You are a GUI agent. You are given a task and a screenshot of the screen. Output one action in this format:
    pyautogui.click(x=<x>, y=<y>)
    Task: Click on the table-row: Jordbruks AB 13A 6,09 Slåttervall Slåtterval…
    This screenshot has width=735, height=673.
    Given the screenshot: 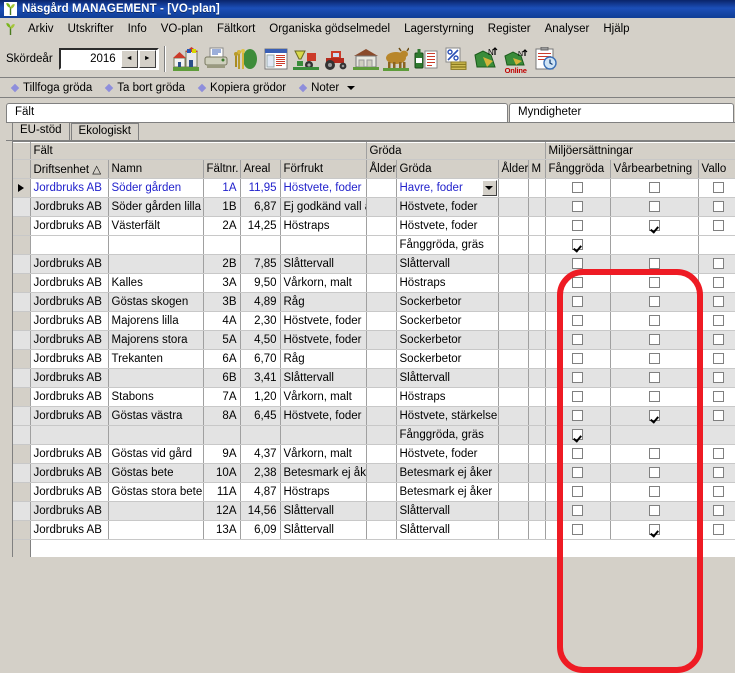 What is the action you would take?
    pyautogui.click(x=374, y=530)
    